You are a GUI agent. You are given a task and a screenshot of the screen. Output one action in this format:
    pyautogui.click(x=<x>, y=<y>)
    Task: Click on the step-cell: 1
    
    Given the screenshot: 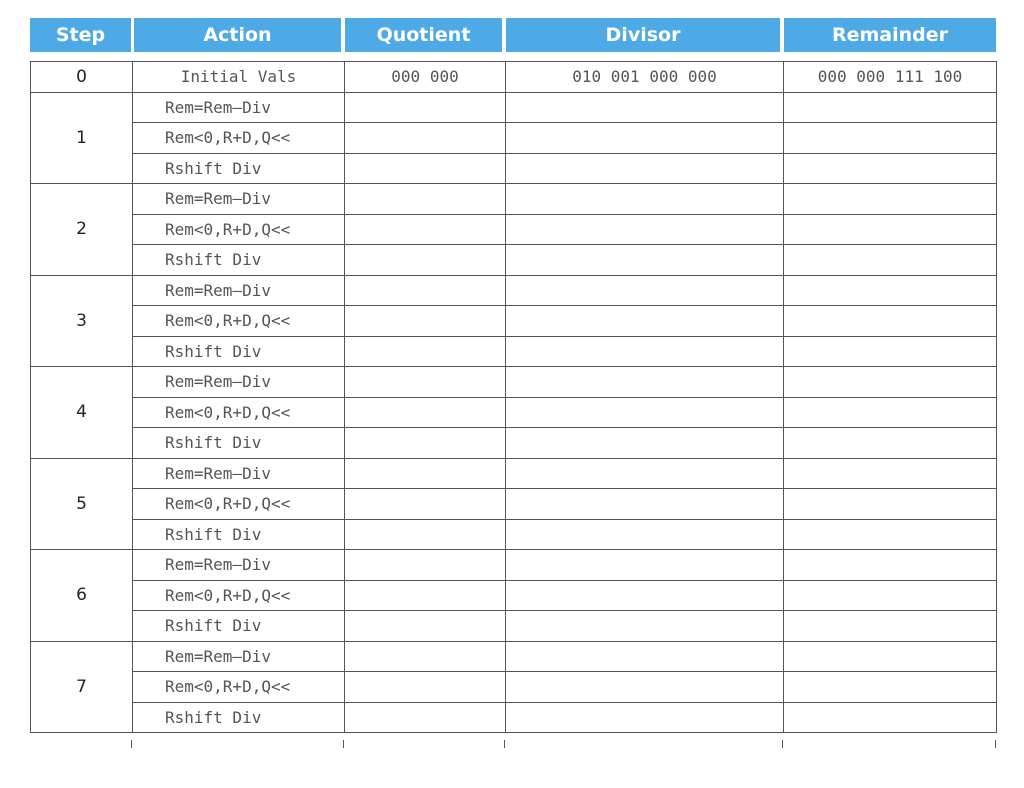 What is the action you would take?
    pyautogui.click(x=81, y=137)
    